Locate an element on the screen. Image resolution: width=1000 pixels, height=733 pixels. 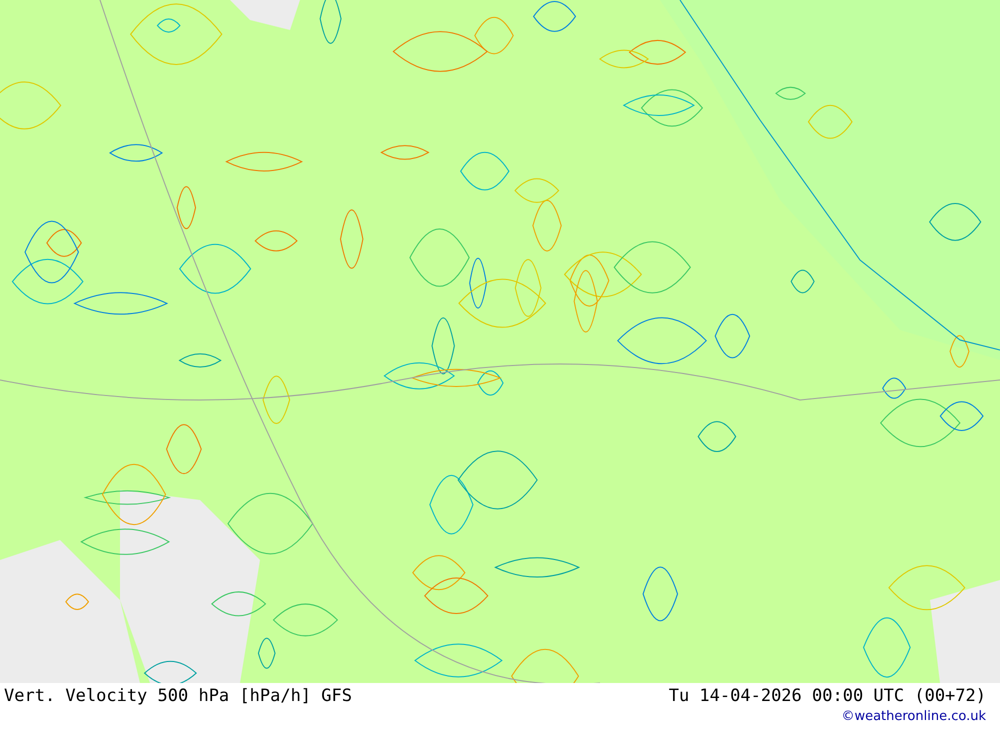
credit-text: ©weatheronline.co.uk is located at coordinates (913, 716).